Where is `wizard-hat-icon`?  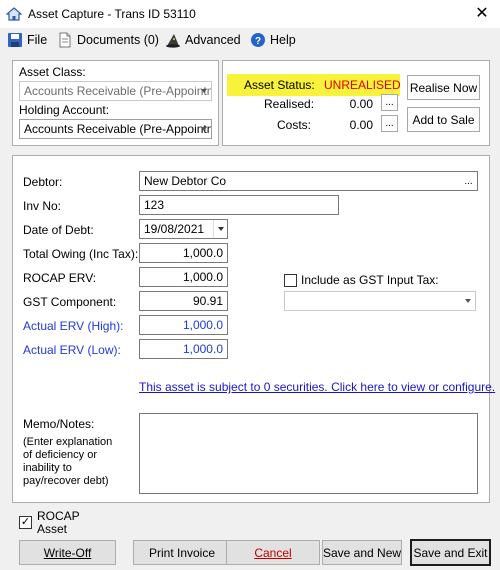
wizard-hat-icon is located at coordinates (173, 41).